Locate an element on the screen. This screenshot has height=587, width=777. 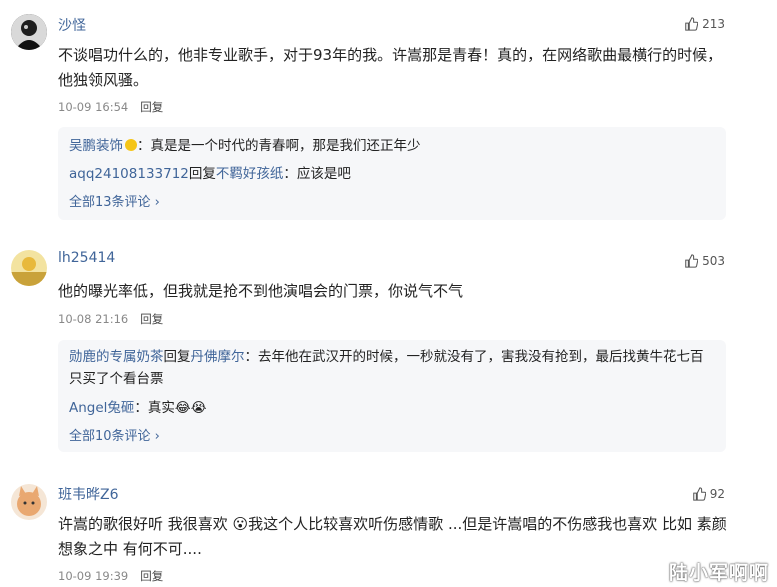
like-button: 503 is located at coordinates (704, 261).